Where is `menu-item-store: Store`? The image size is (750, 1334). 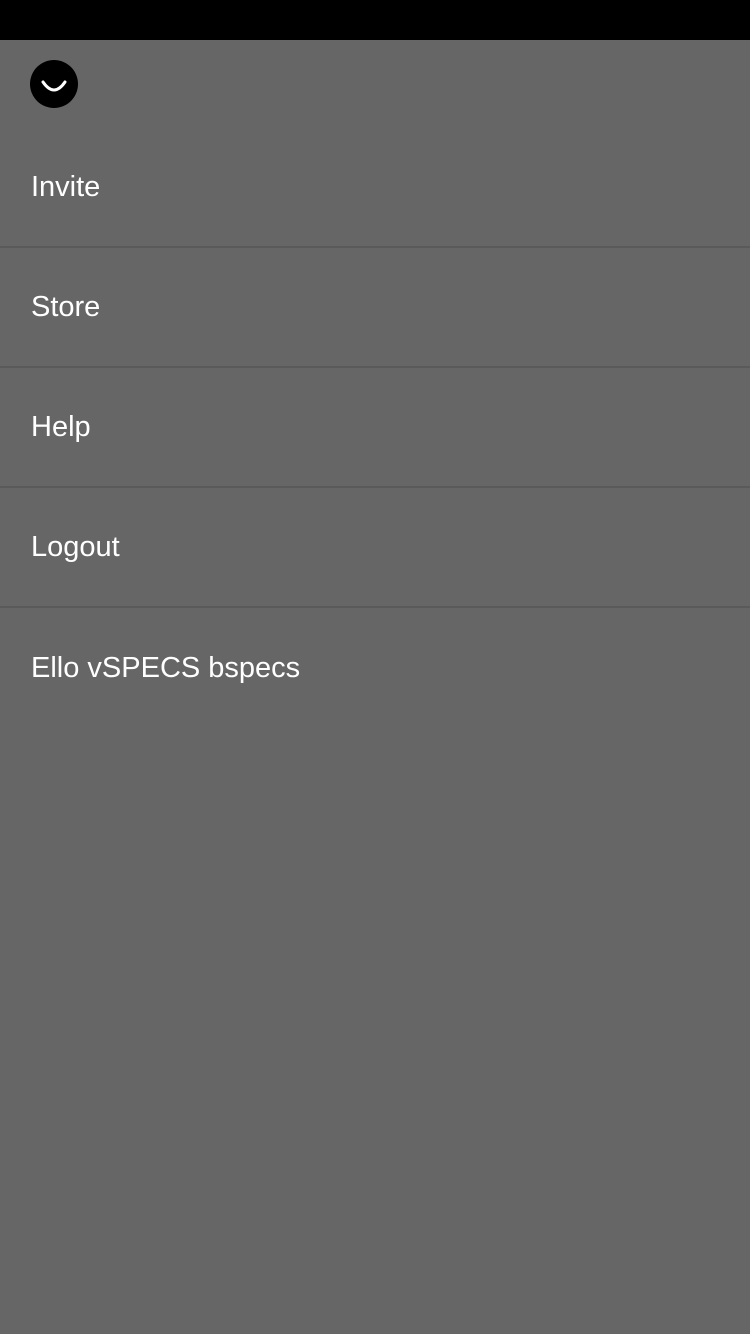 menu-item-store: Store is located at coordinates (375, 308).